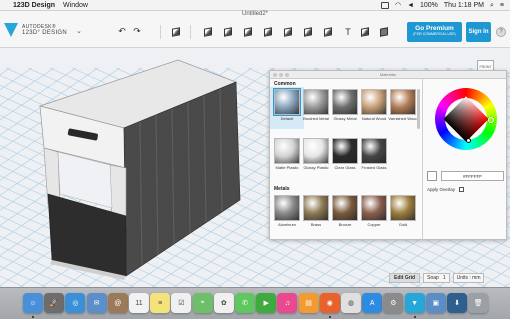 The image size is (510, 319). What do you see at coordinates (374, 102) in the screenshot?
I see `material-swatch-natural-wood` at bounding box center [374, 102].